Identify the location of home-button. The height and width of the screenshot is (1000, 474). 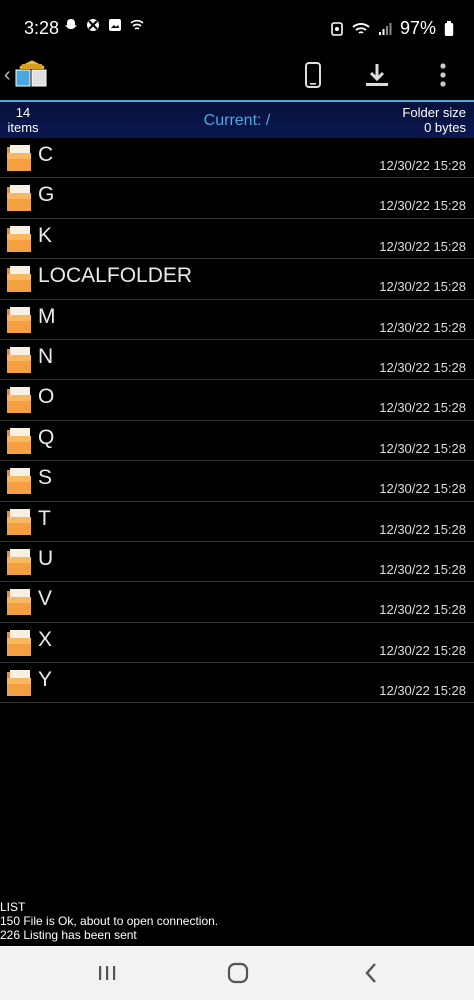
(238, 973).